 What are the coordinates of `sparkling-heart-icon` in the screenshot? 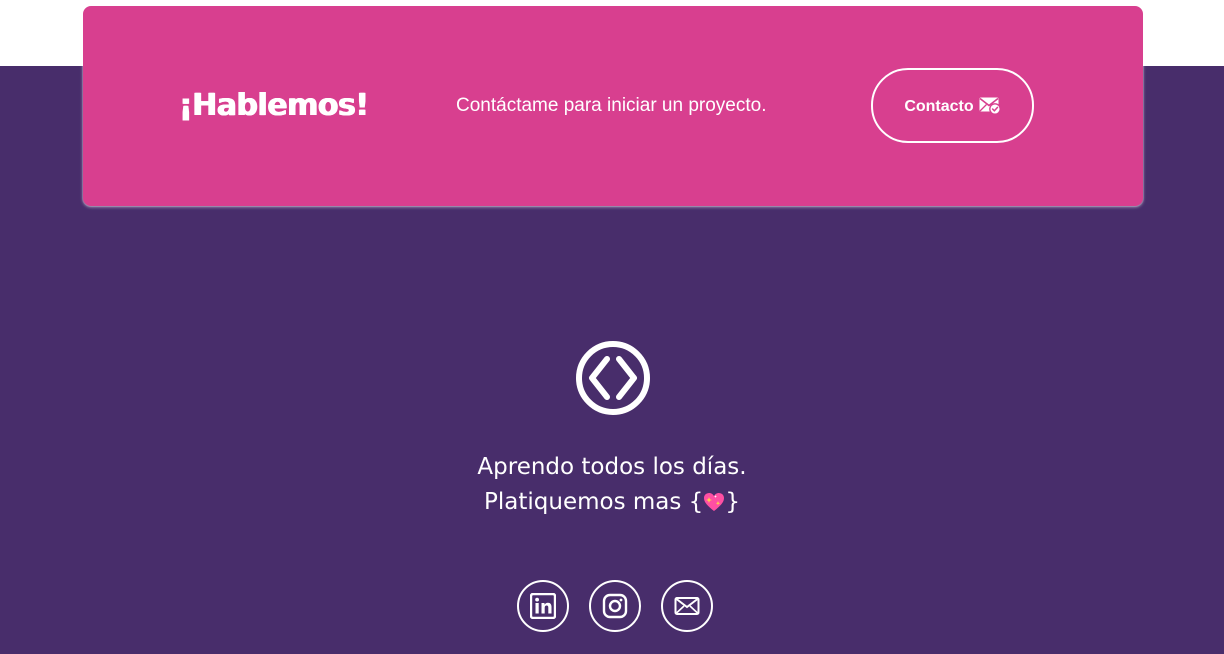 It's located at (714, 499).